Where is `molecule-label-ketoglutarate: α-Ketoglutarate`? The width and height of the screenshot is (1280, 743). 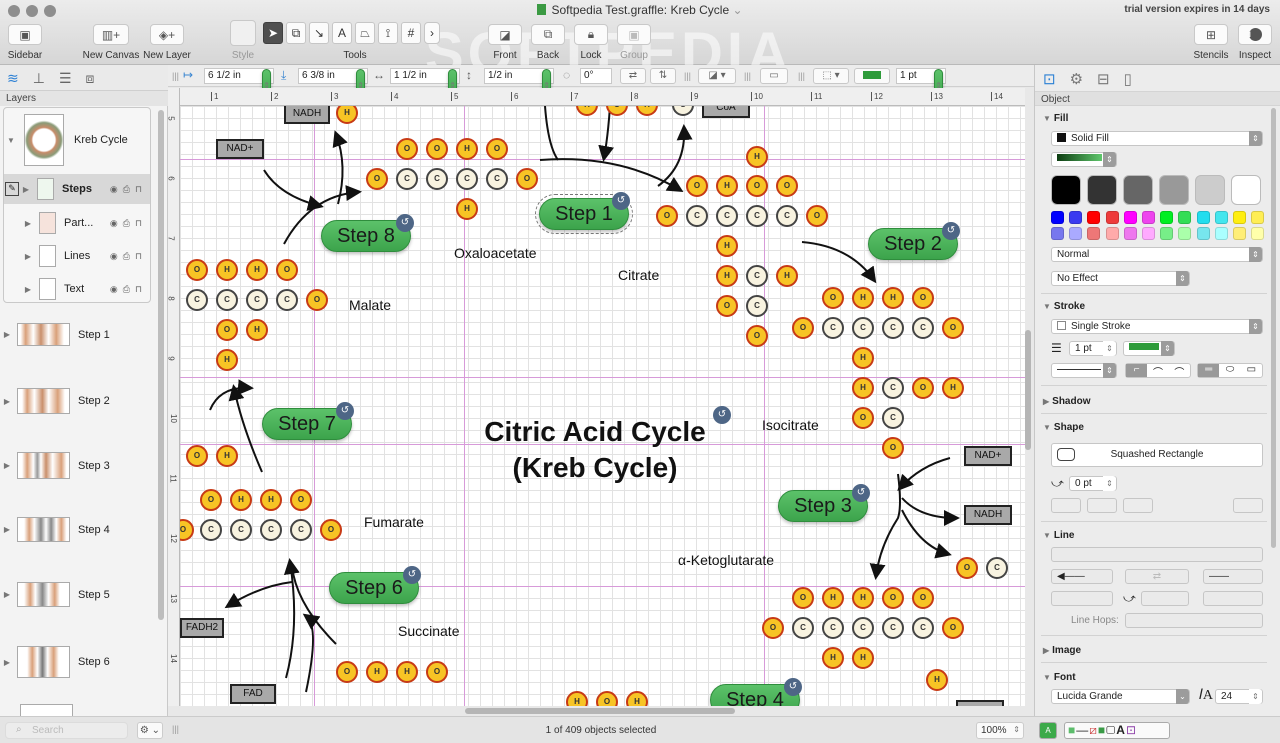
molecule-label-ketoglutarate: α-Ketoglutarate is located at coordinates (726, 560).